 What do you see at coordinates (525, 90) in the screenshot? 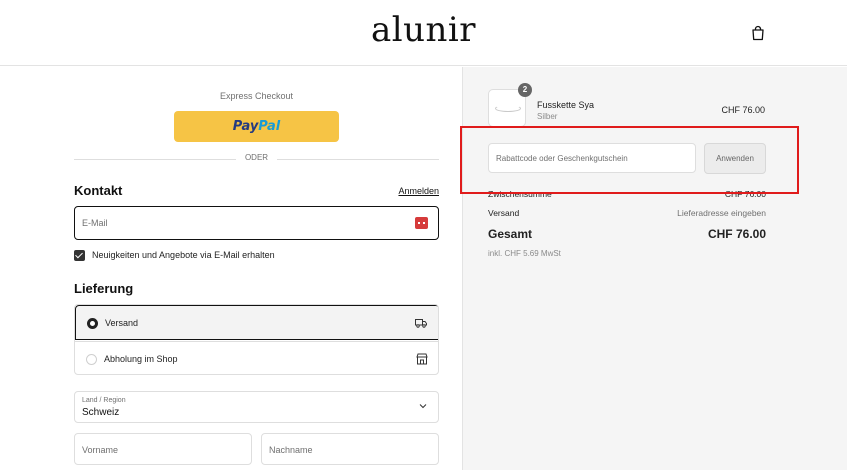
I see `quantity-badge: 2` at bounding box center [525, 90].